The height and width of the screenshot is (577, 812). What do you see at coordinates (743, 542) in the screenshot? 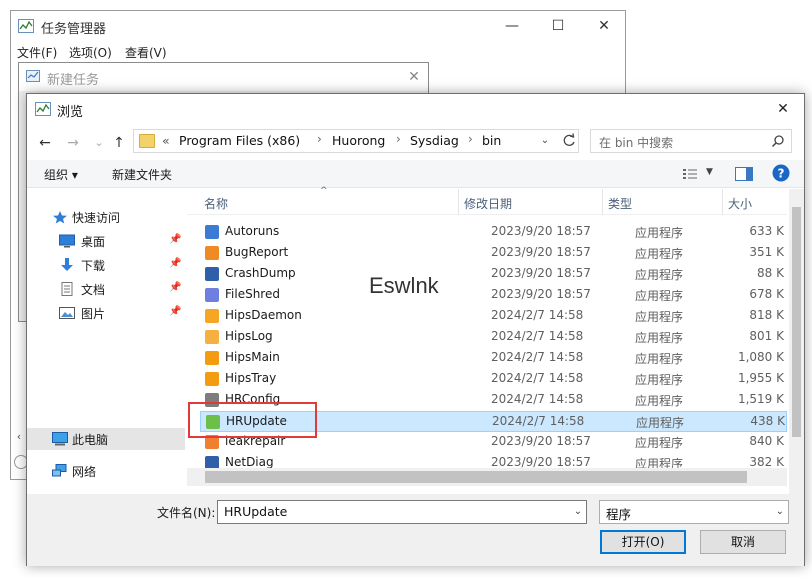
I see `cancel-button: 取消` at bounding box center [743, 542].